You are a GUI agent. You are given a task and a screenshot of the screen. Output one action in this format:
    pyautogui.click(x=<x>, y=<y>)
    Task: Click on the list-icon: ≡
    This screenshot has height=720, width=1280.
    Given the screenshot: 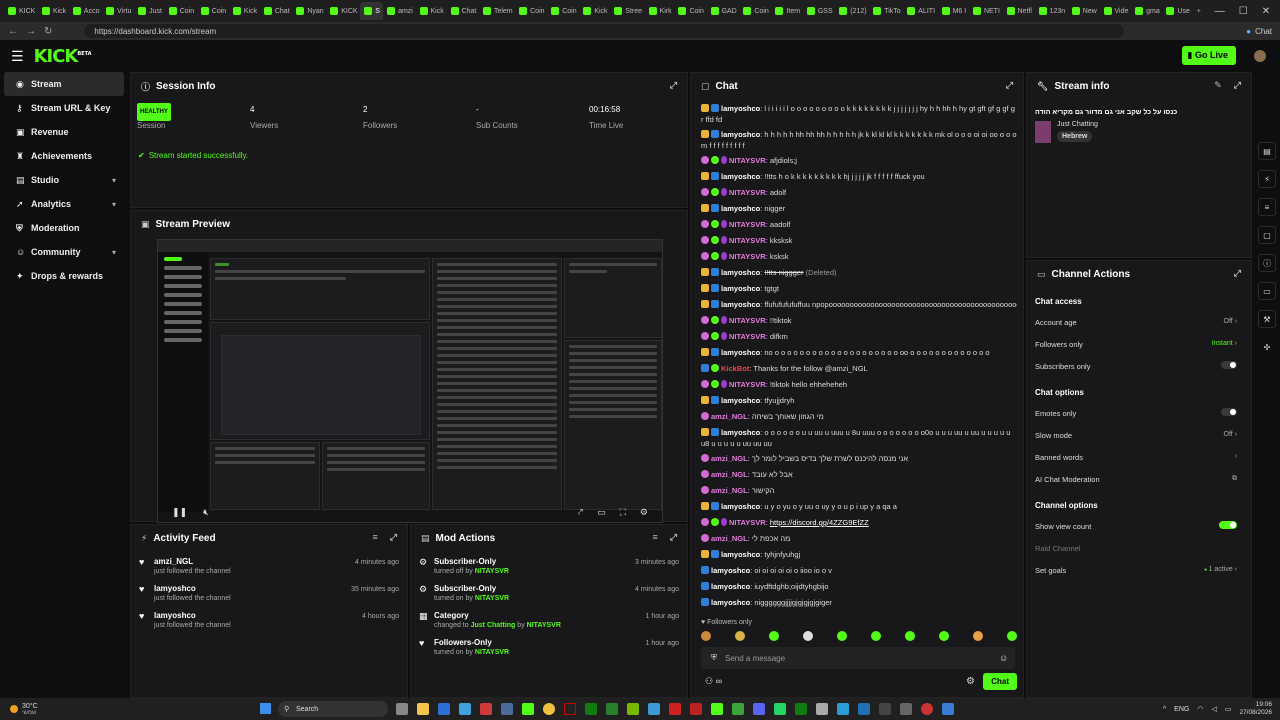 What is the action you would take?
    pyautogui.click(x=1267, y=207)
    